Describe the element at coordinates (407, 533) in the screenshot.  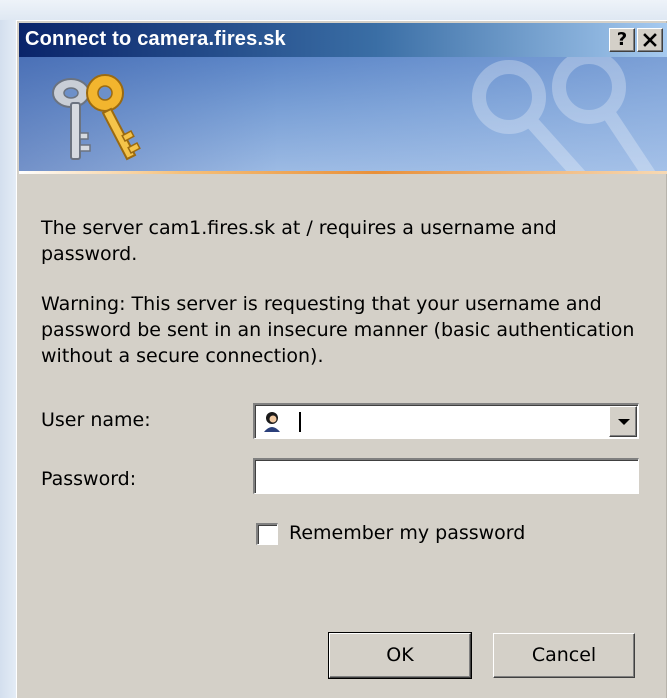
I see `remember-password-label: Remember my password` at that location.